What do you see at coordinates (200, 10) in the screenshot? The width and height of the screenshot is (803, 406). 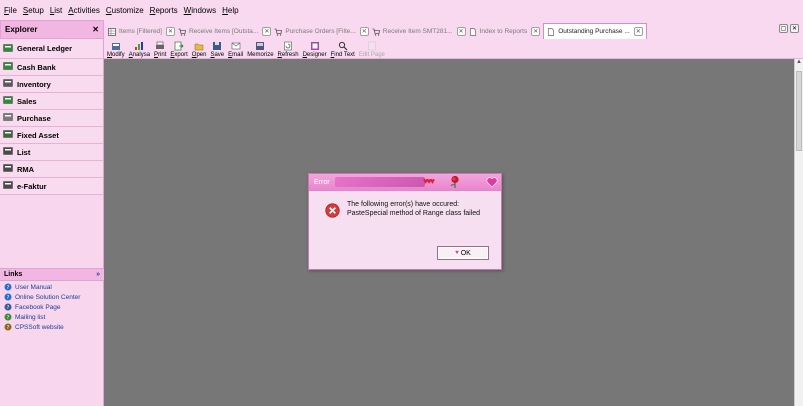 I see `menu-item-windows: Windows` at bounding box center [200, 10].